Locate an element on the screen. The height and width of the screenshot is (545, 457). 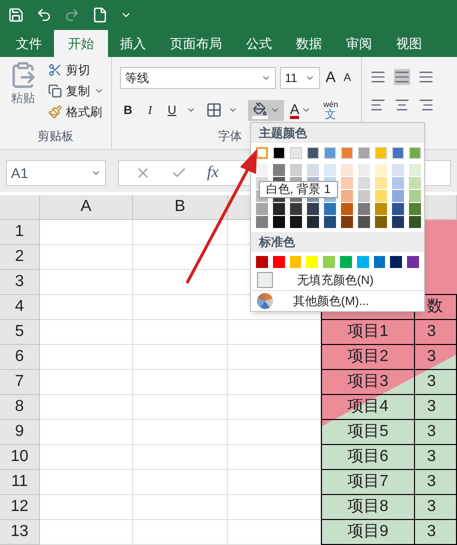
table-cell: 3 is located at coordinates (435, 532).